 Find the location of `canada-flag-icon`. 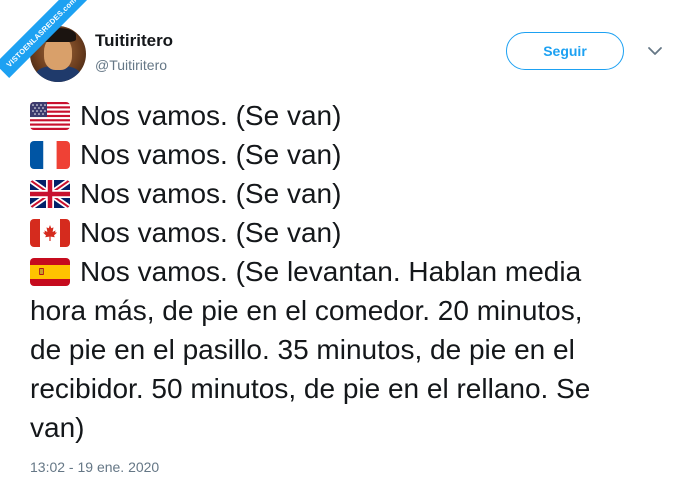

canada-flag-icon is located at coordinates (50, 232).